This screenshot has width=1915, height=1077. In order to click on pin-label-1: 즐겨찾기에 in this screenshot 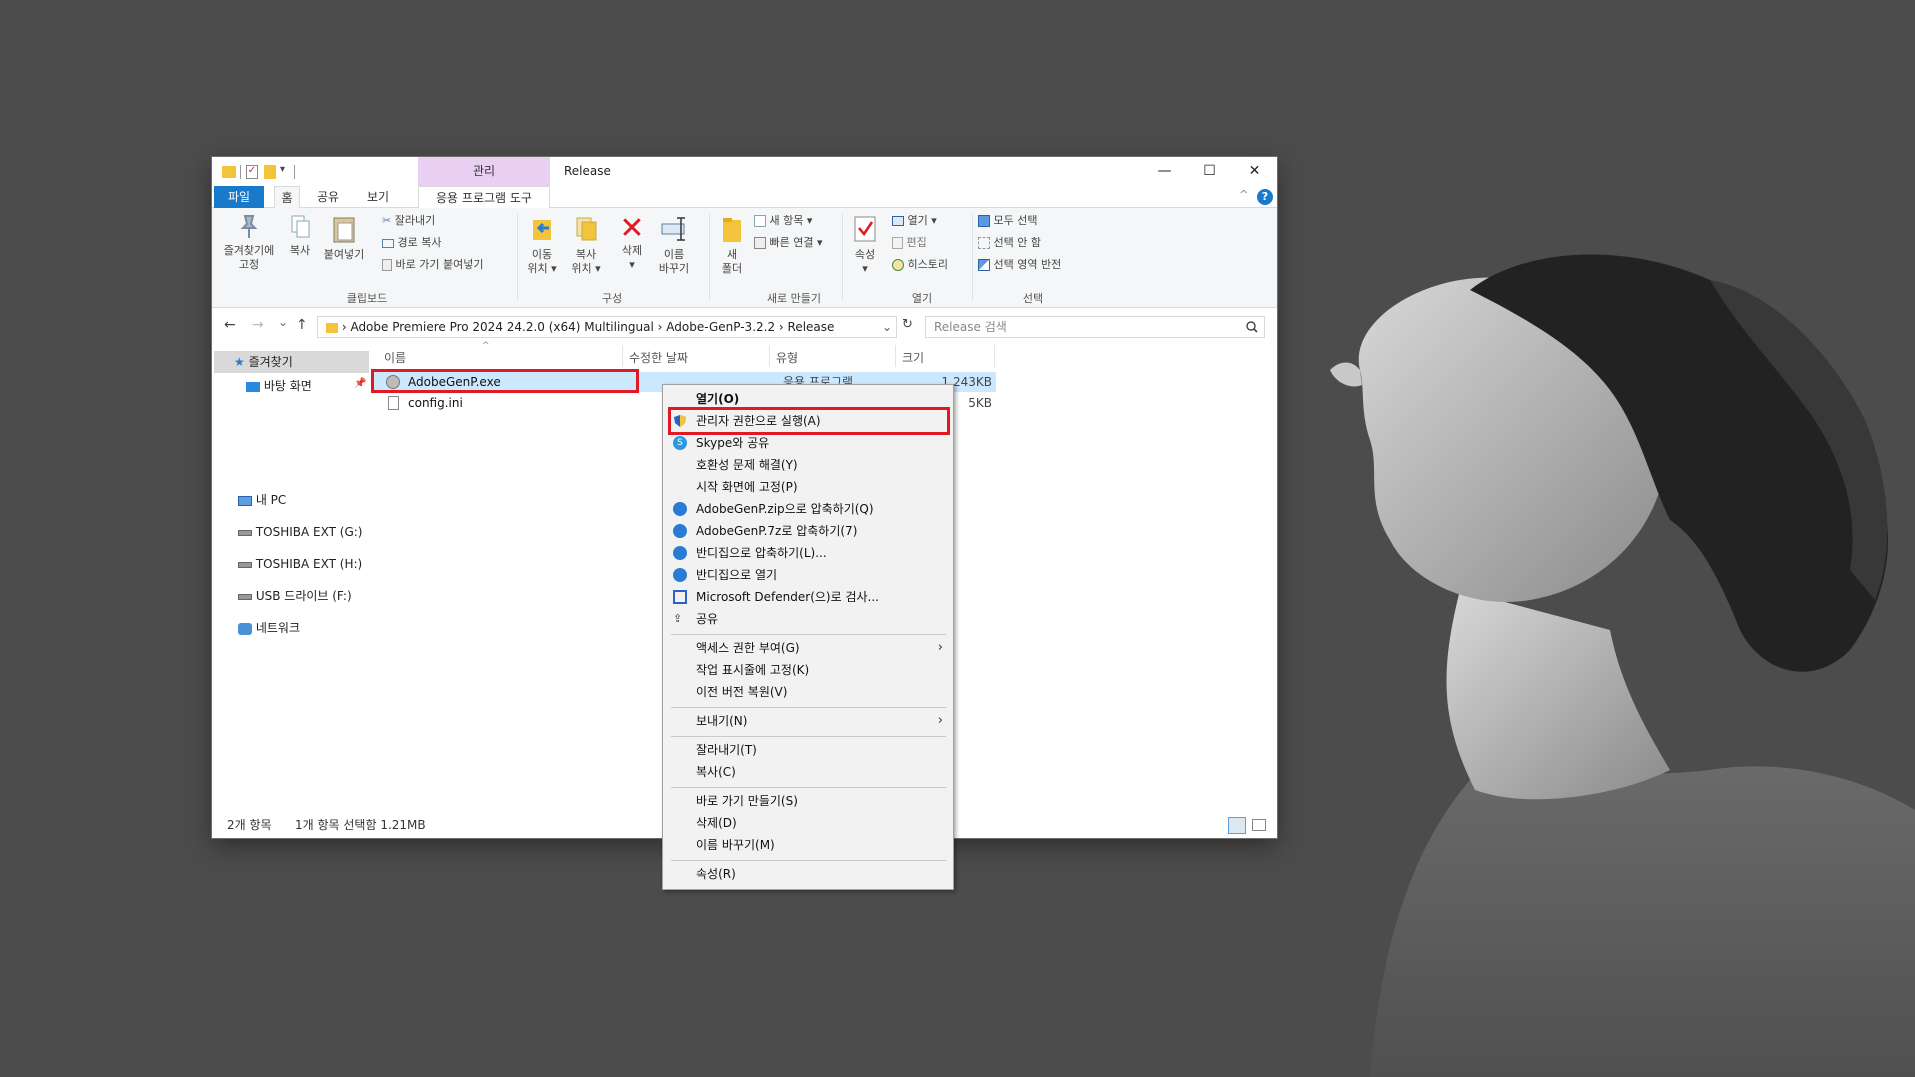, I will do `click(249, 250)`.